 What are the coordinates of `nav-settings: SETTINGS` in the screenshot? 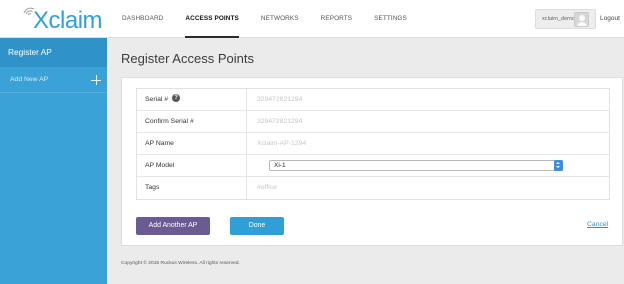 It's located at (390, 19).